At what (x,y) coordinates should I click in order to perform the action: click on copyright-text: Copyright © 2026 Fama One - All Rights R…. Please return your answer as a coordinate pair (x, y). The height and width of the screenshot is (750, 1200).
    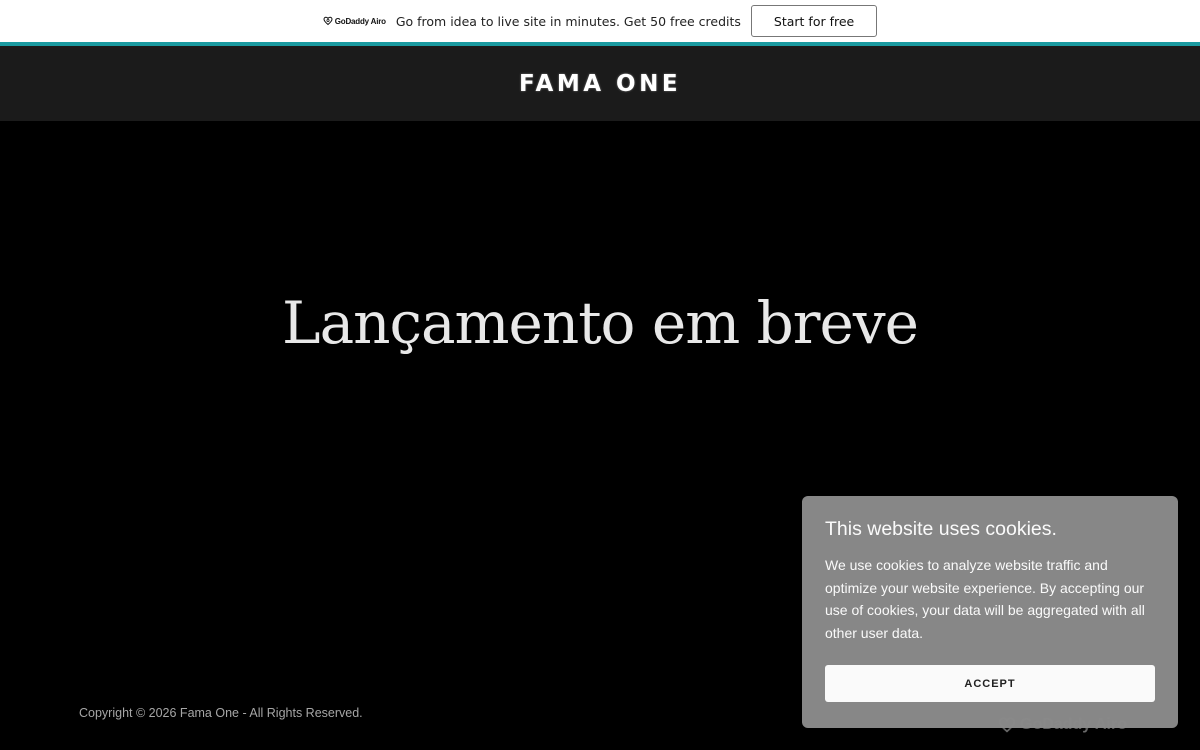
    Looking at the image, I should click on (221, 713).